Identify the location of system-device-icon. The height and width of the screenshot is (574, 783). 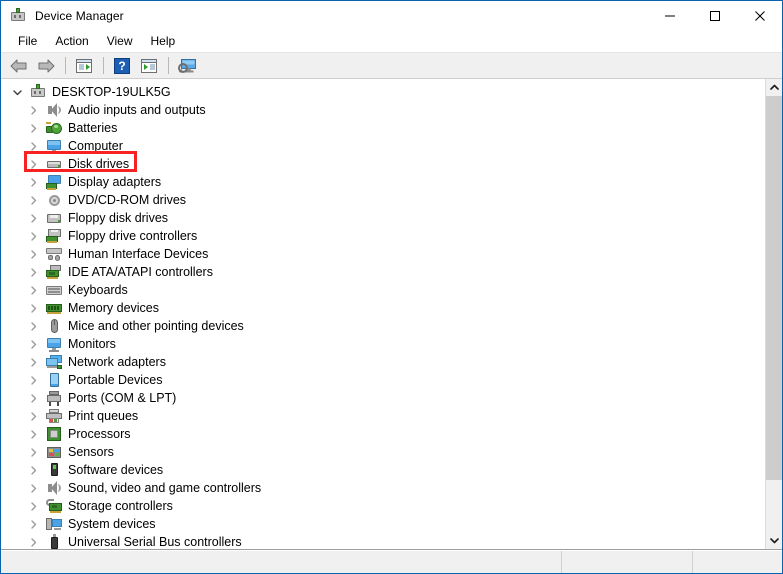
(54, 524).